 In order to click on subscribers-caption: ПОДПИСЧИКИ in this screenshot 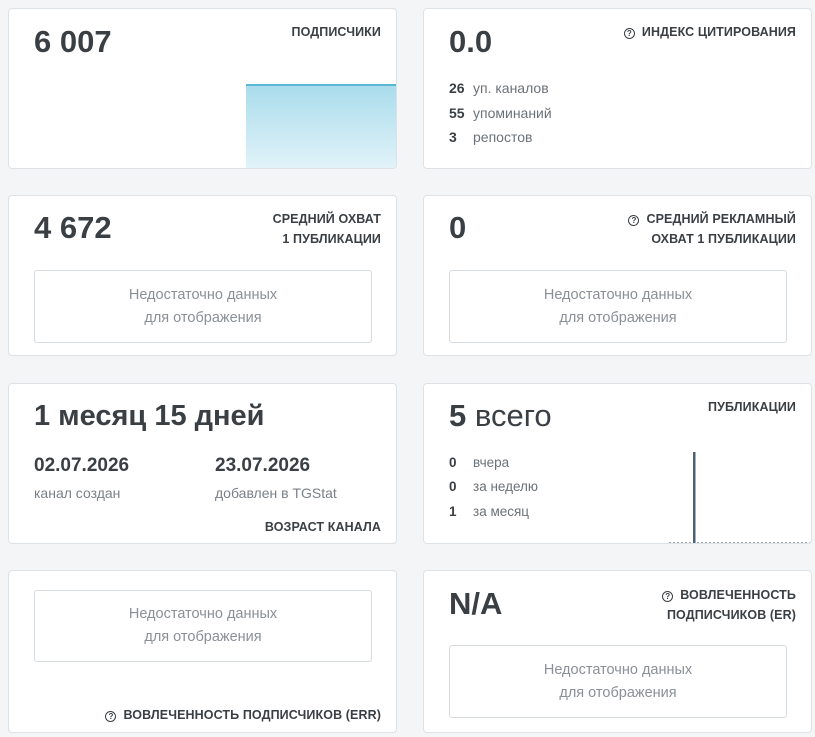, I will do `click(336, 32)`.